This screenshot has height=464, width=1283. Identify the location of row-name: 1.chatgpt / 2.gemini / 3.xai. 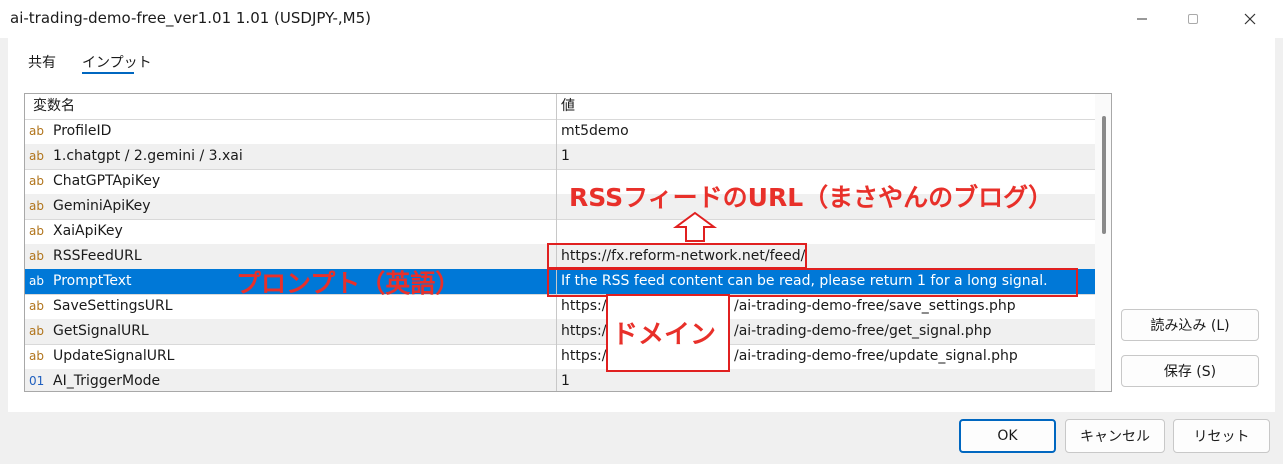
(148, 156).